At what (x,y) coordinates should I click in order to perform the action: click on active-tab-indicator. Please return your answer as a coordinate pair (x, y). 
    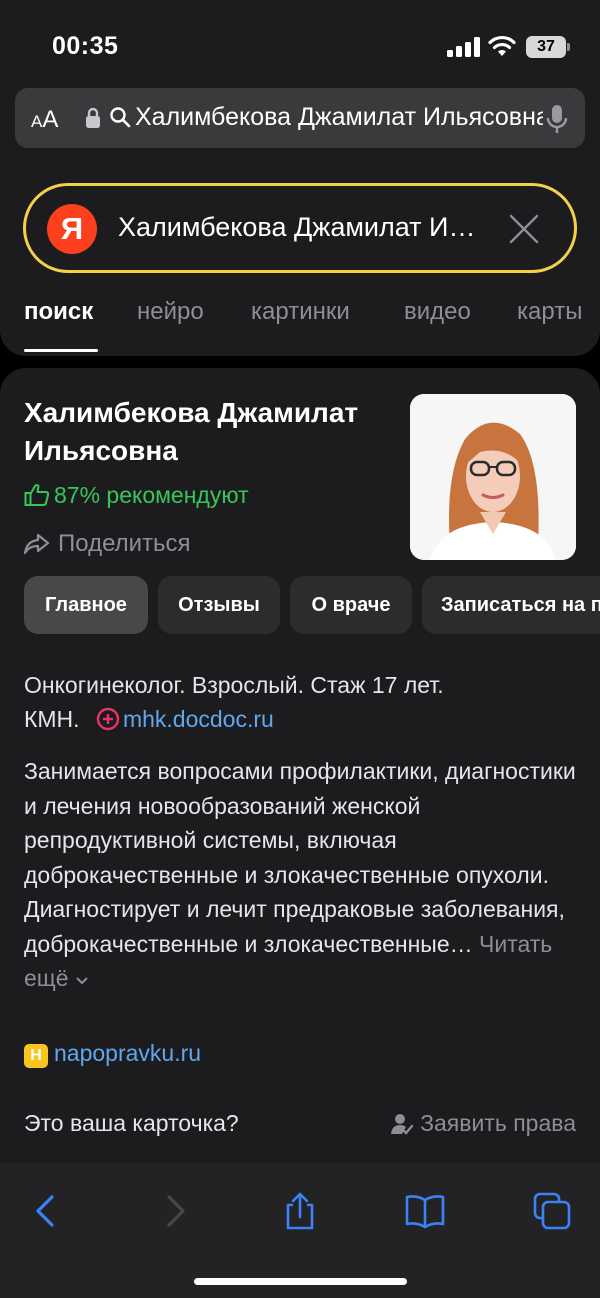
    Looking at the image, I should click on (61, 350).